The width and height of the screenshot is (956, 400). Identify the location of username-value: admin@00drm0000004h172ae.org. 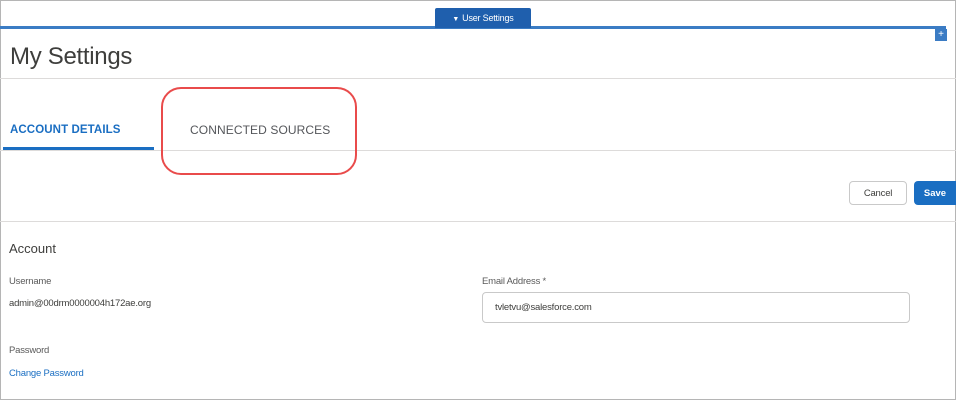
(80, 303).